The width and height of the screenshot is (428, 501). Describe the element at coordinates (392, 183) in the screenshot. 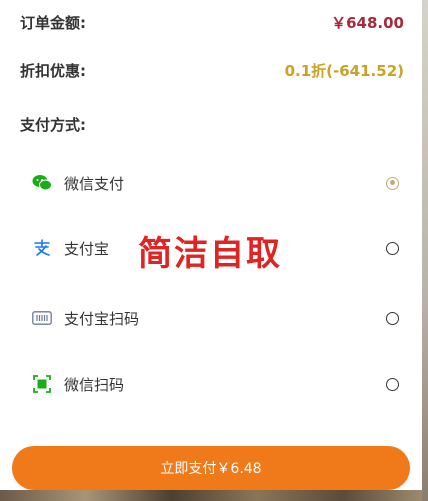

I see `radio-selected` at that location.